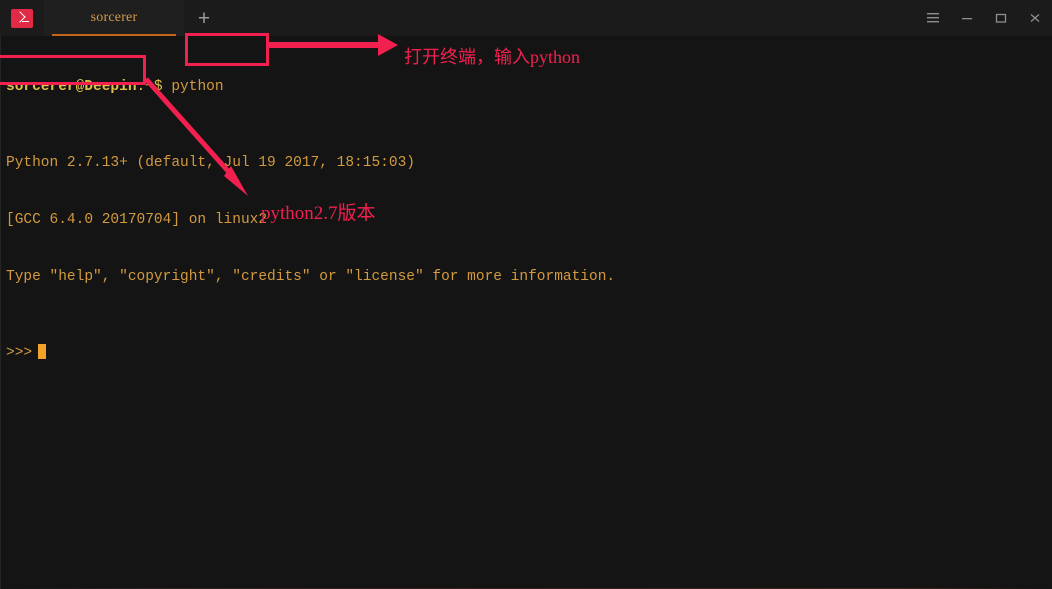  What do you see at coordinates (71, 87) in the screenshot?
I see `shell-prompt-user: sorcerer@Deepin` at bounding box center [71, 87].